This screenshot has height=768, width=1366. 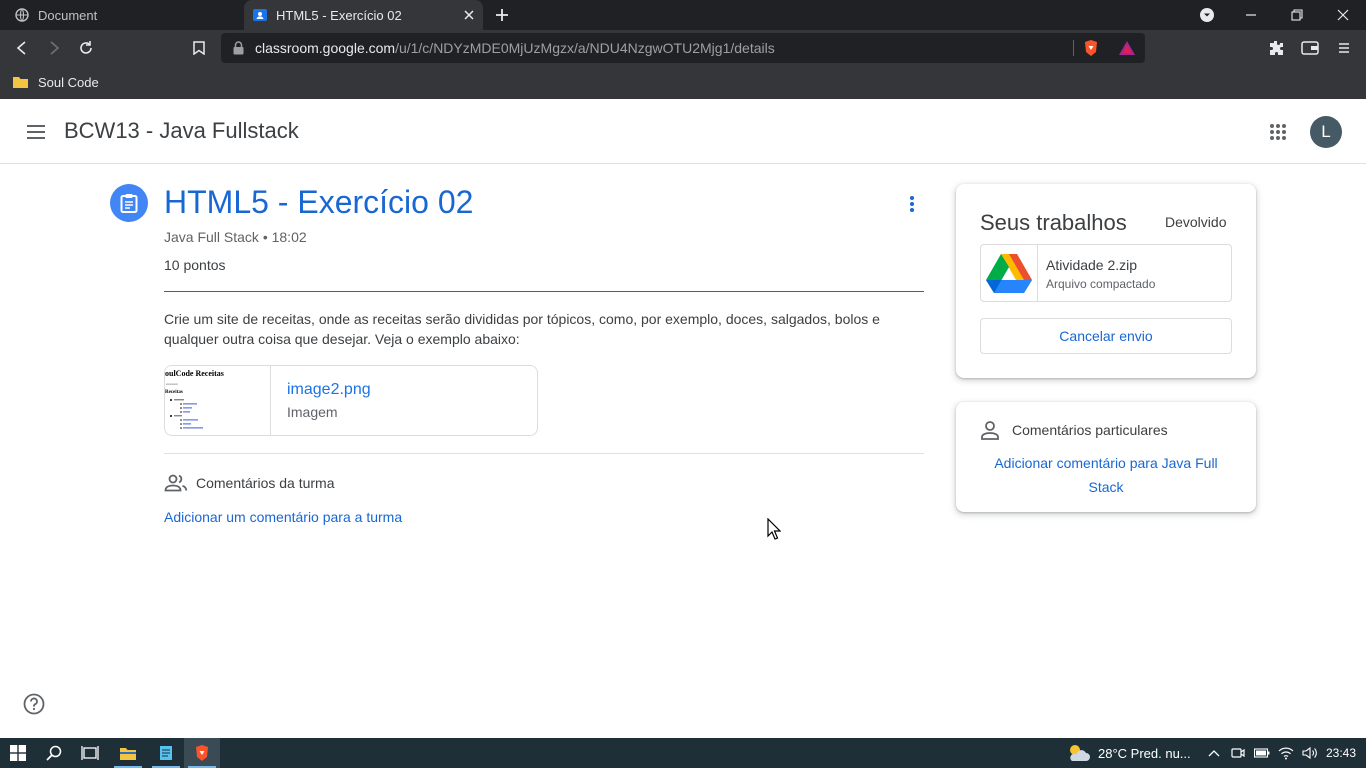 I want to click on private-comments-header: Comentários particulares, so click(x=1074, y=430).